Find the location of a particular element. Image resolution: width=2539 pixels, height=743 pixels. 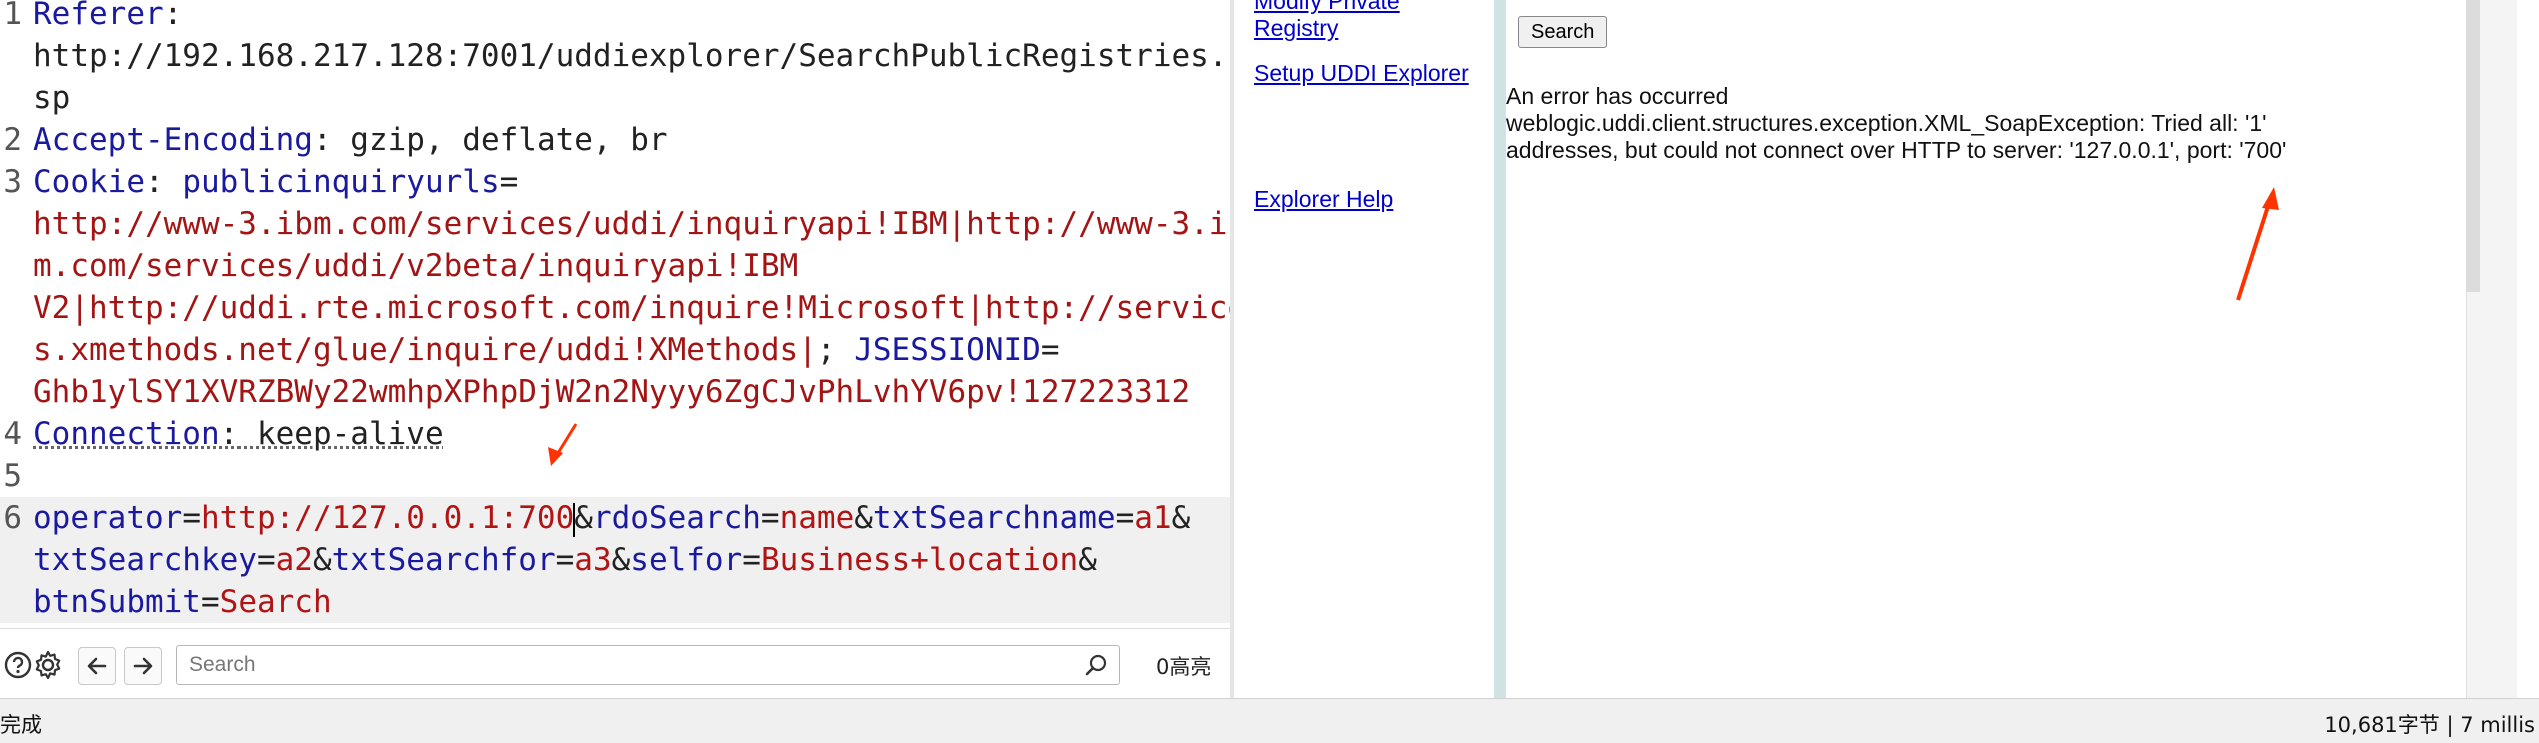

param-value: a3 is located at coordinates (593, 560).